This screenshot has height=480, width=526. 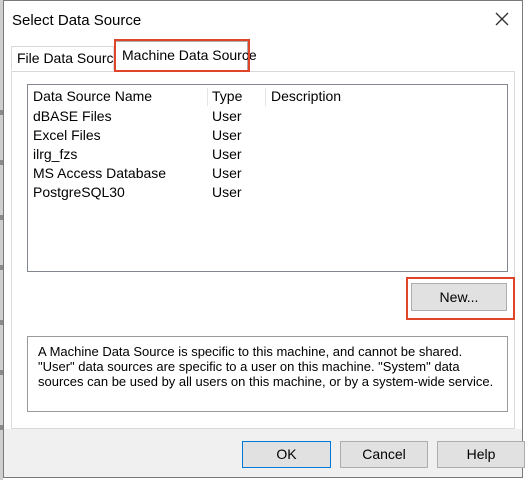 What do you see at coordinates (267, 192) in the screenshot?
I see `table-row: PostgreSQL30 User` at bounding box center [267, 192].